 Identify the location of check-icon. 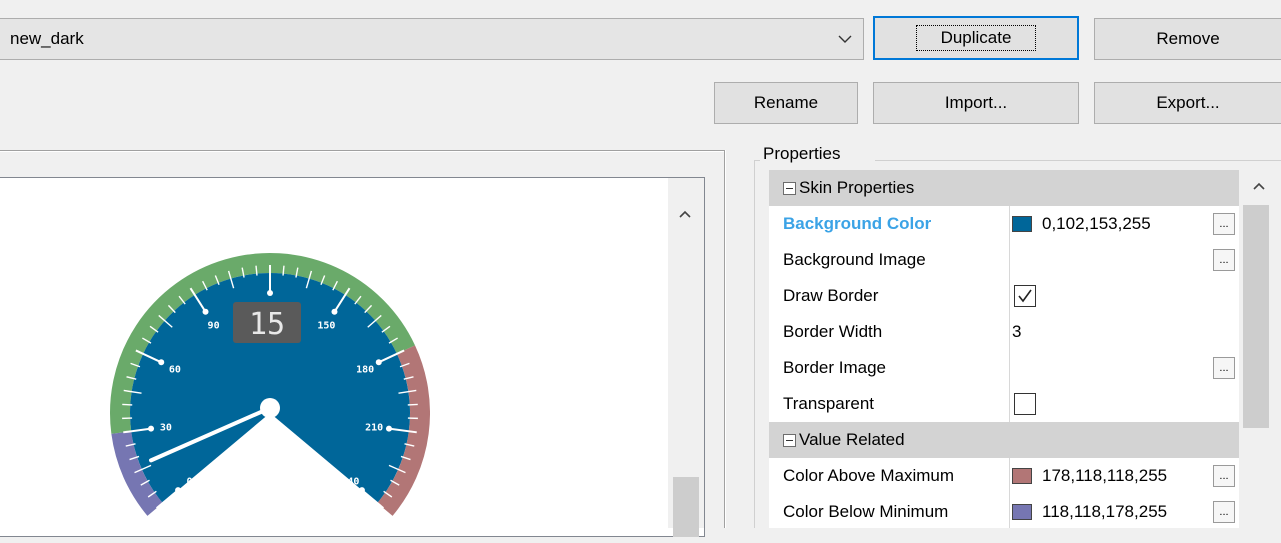
(1025, 296).